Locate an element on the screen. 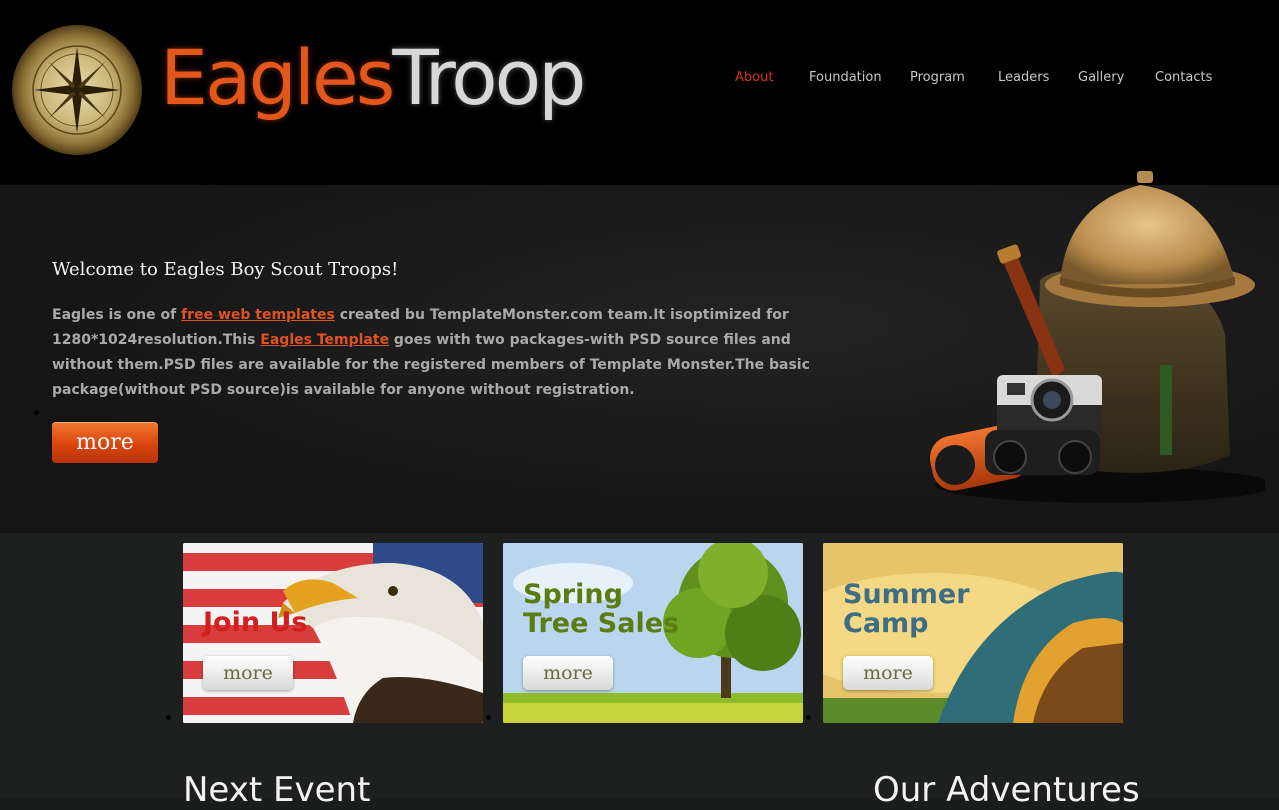 Image resolution: width=1279 pixels, height=810 pixels. eagles-template-link: Eagles Template is located at coordinates (324, 340).